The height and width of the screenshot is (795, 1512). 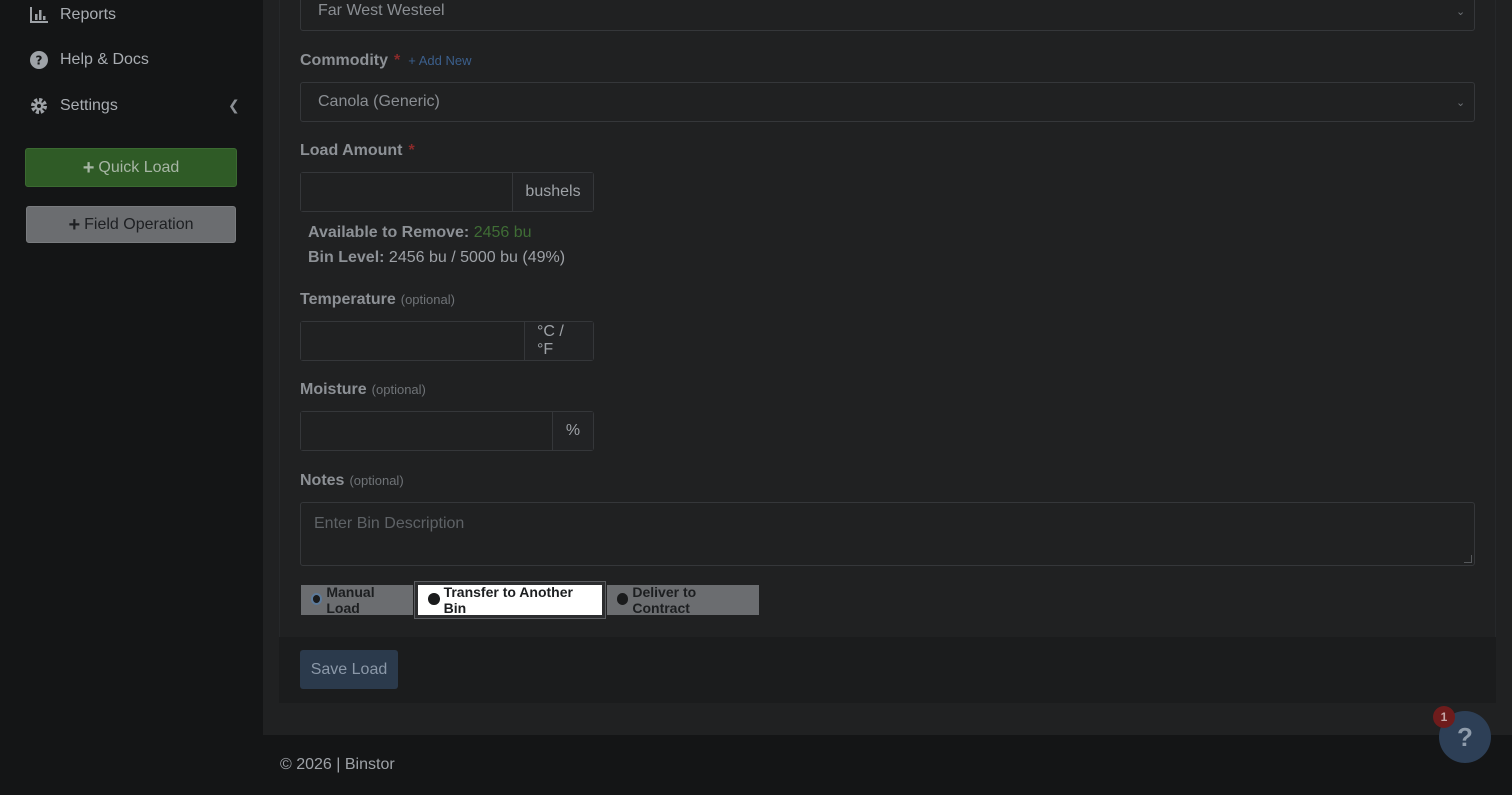 I want to click on temperature-group: °C / °F, so click(x=447, y=341).